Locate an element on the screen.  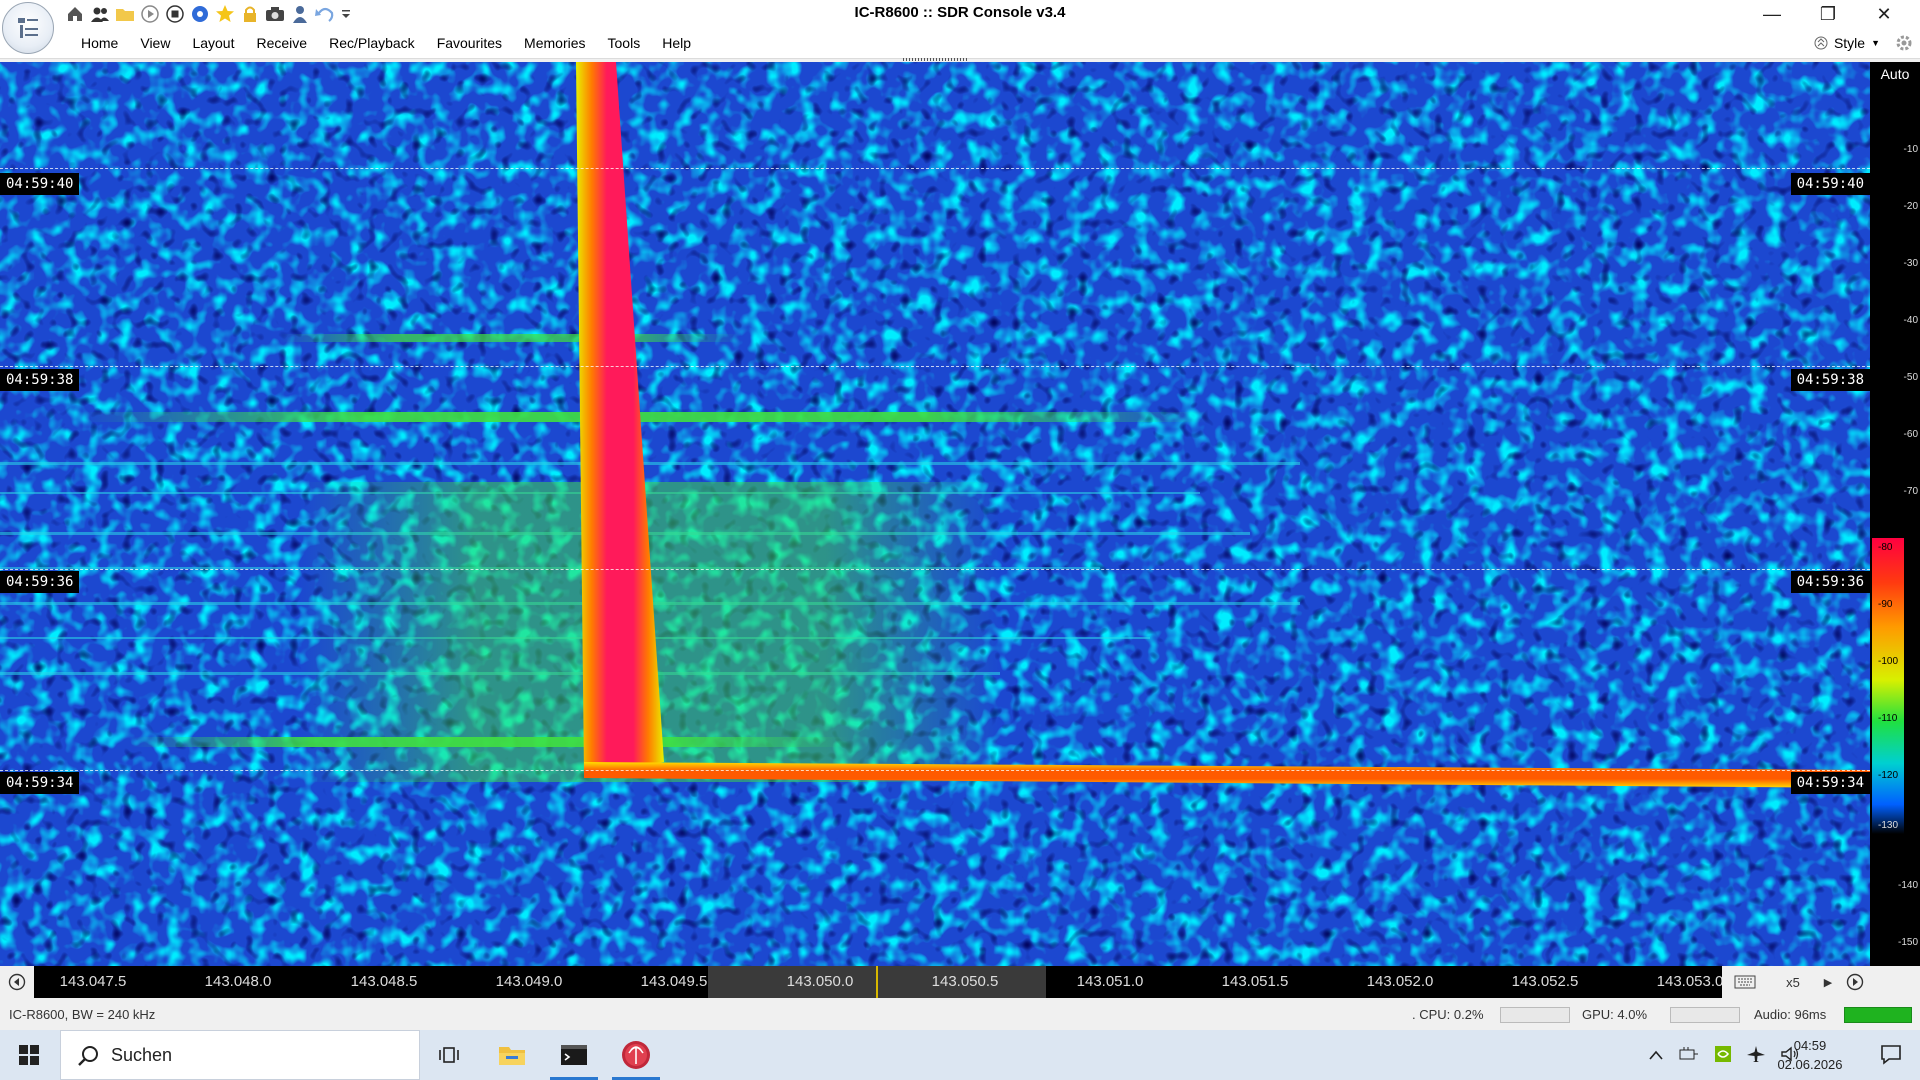
search-icon is located at coordinates (88, 1056).